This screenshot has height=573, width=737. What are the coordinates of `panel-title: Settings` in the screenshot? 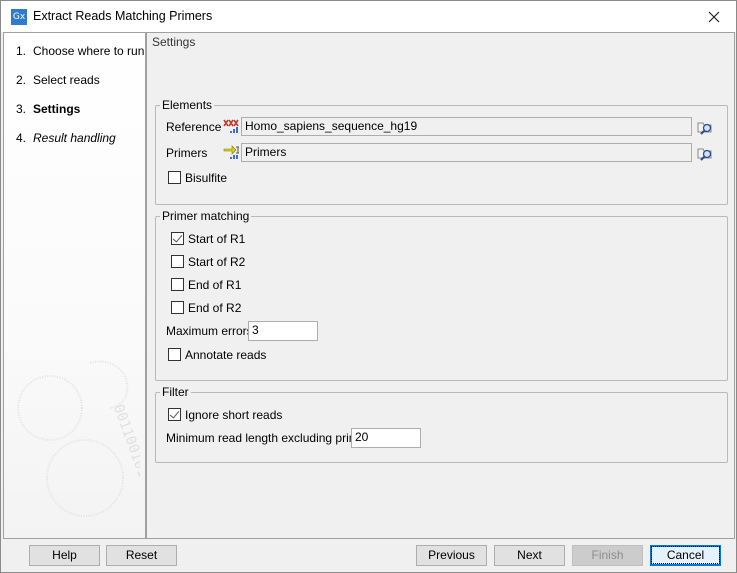 It's located at (174, 42).